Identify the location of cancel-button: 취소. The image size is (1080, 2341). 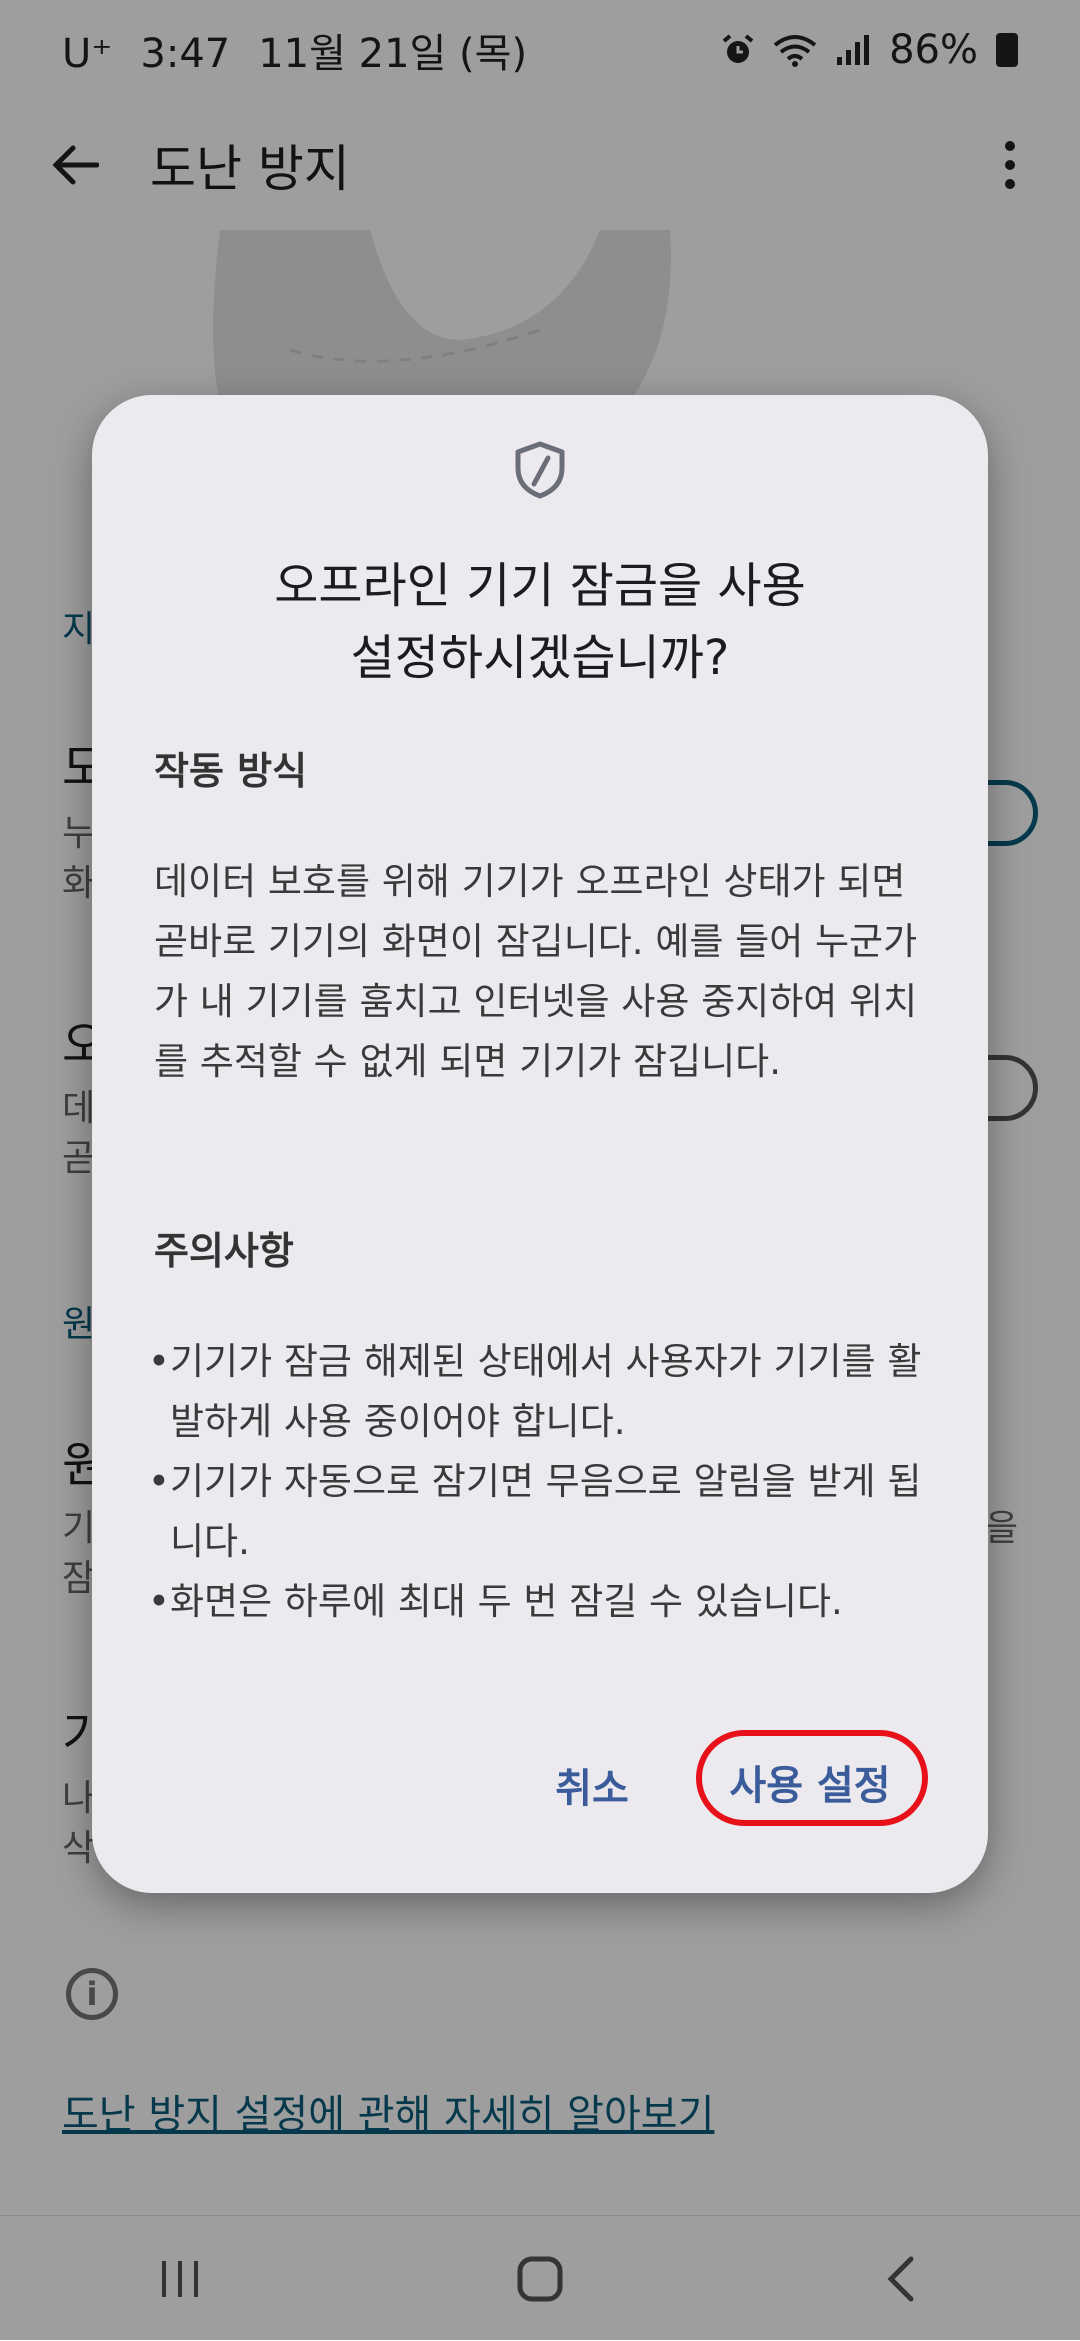
(592, 1785).